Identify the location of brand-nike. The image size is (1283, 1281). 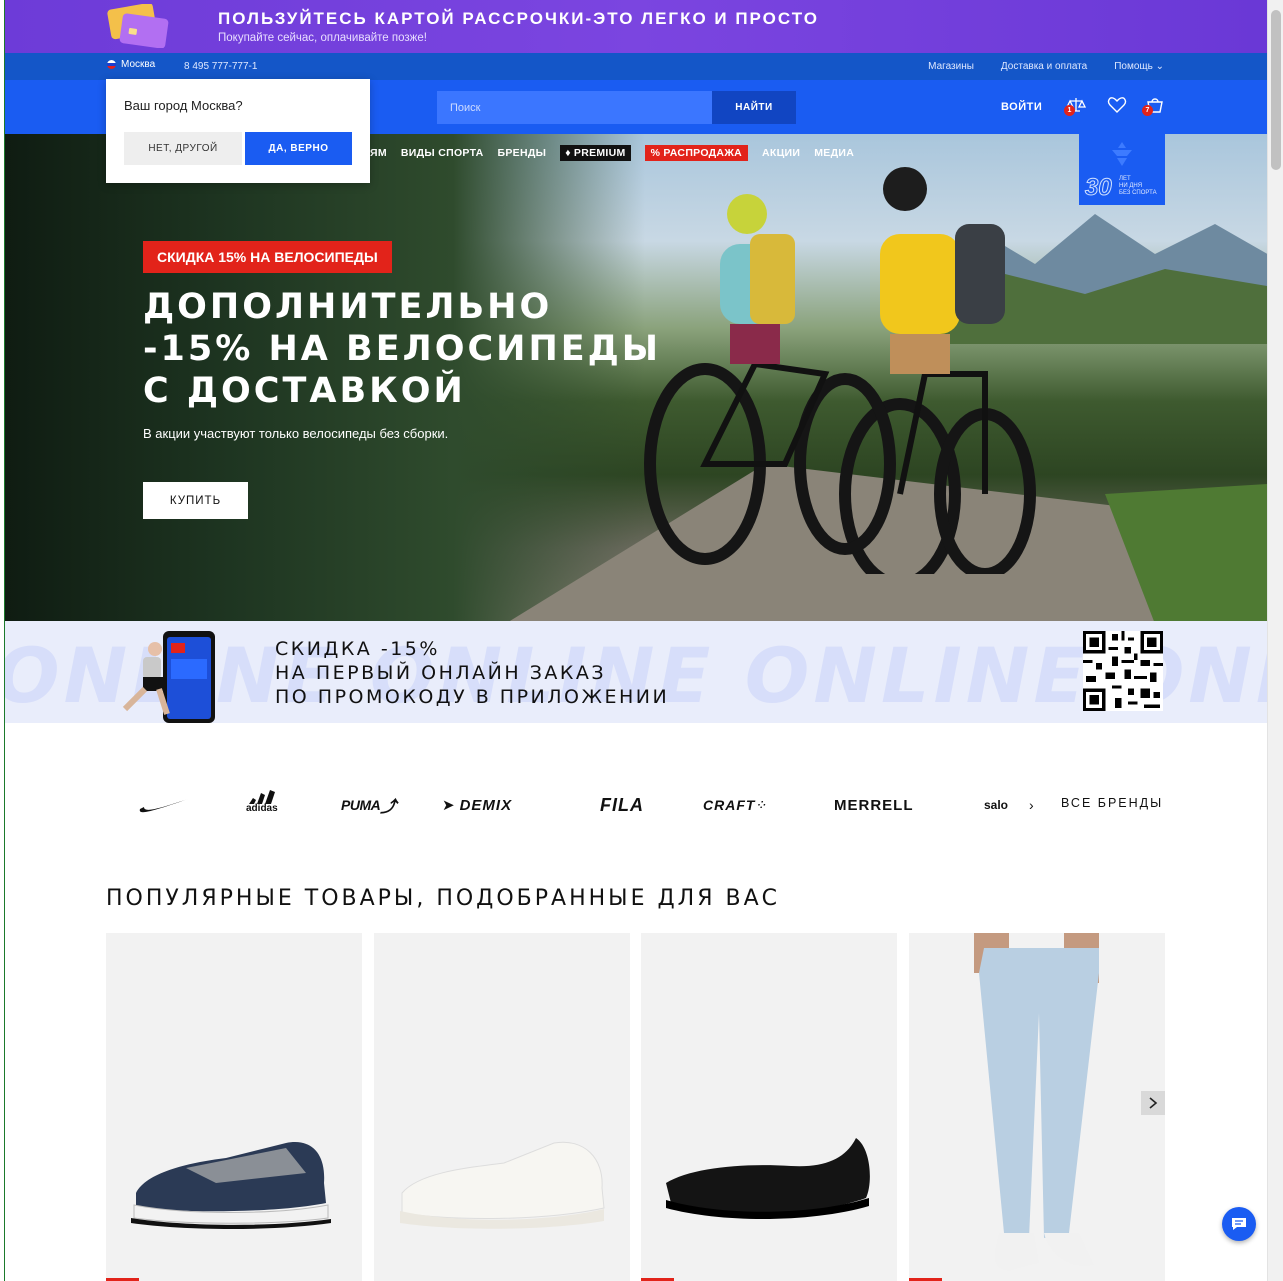
(164, 805).